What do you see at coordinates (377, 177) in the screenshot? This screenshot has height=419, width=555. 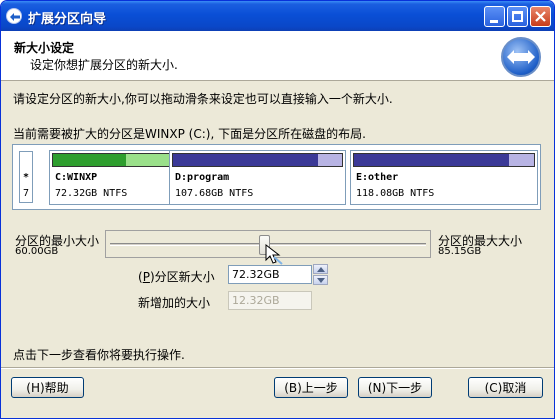 I see `partition-name: E:other` at bounding box center [377, 177].